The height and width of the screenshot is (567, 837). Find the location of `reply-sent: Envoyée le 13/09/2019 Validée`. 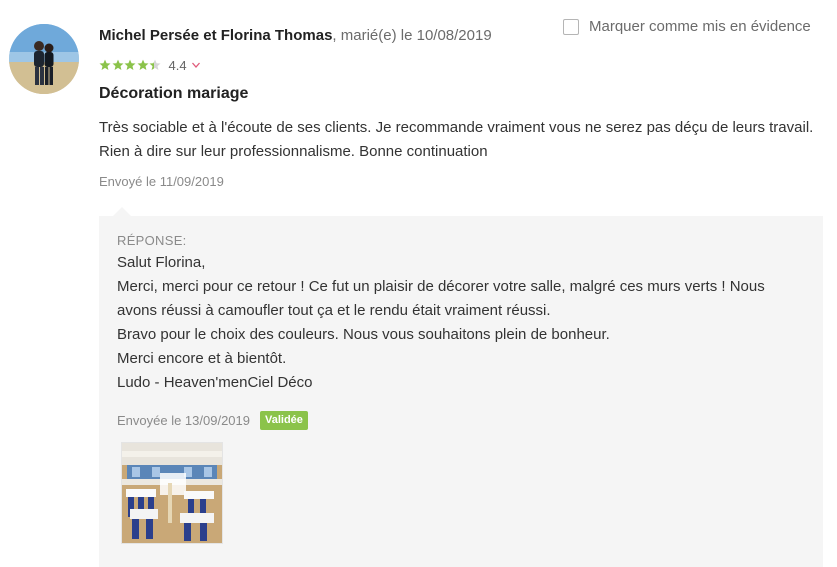

reply-sent: Envoyée le 13/09/2019 Validée is located at coordinates (212, 420).